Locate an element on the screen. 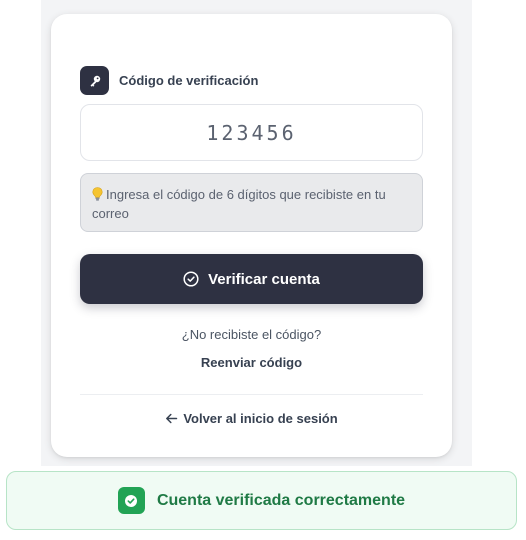  arrow-left-icon is located at coordinates (172, 418).